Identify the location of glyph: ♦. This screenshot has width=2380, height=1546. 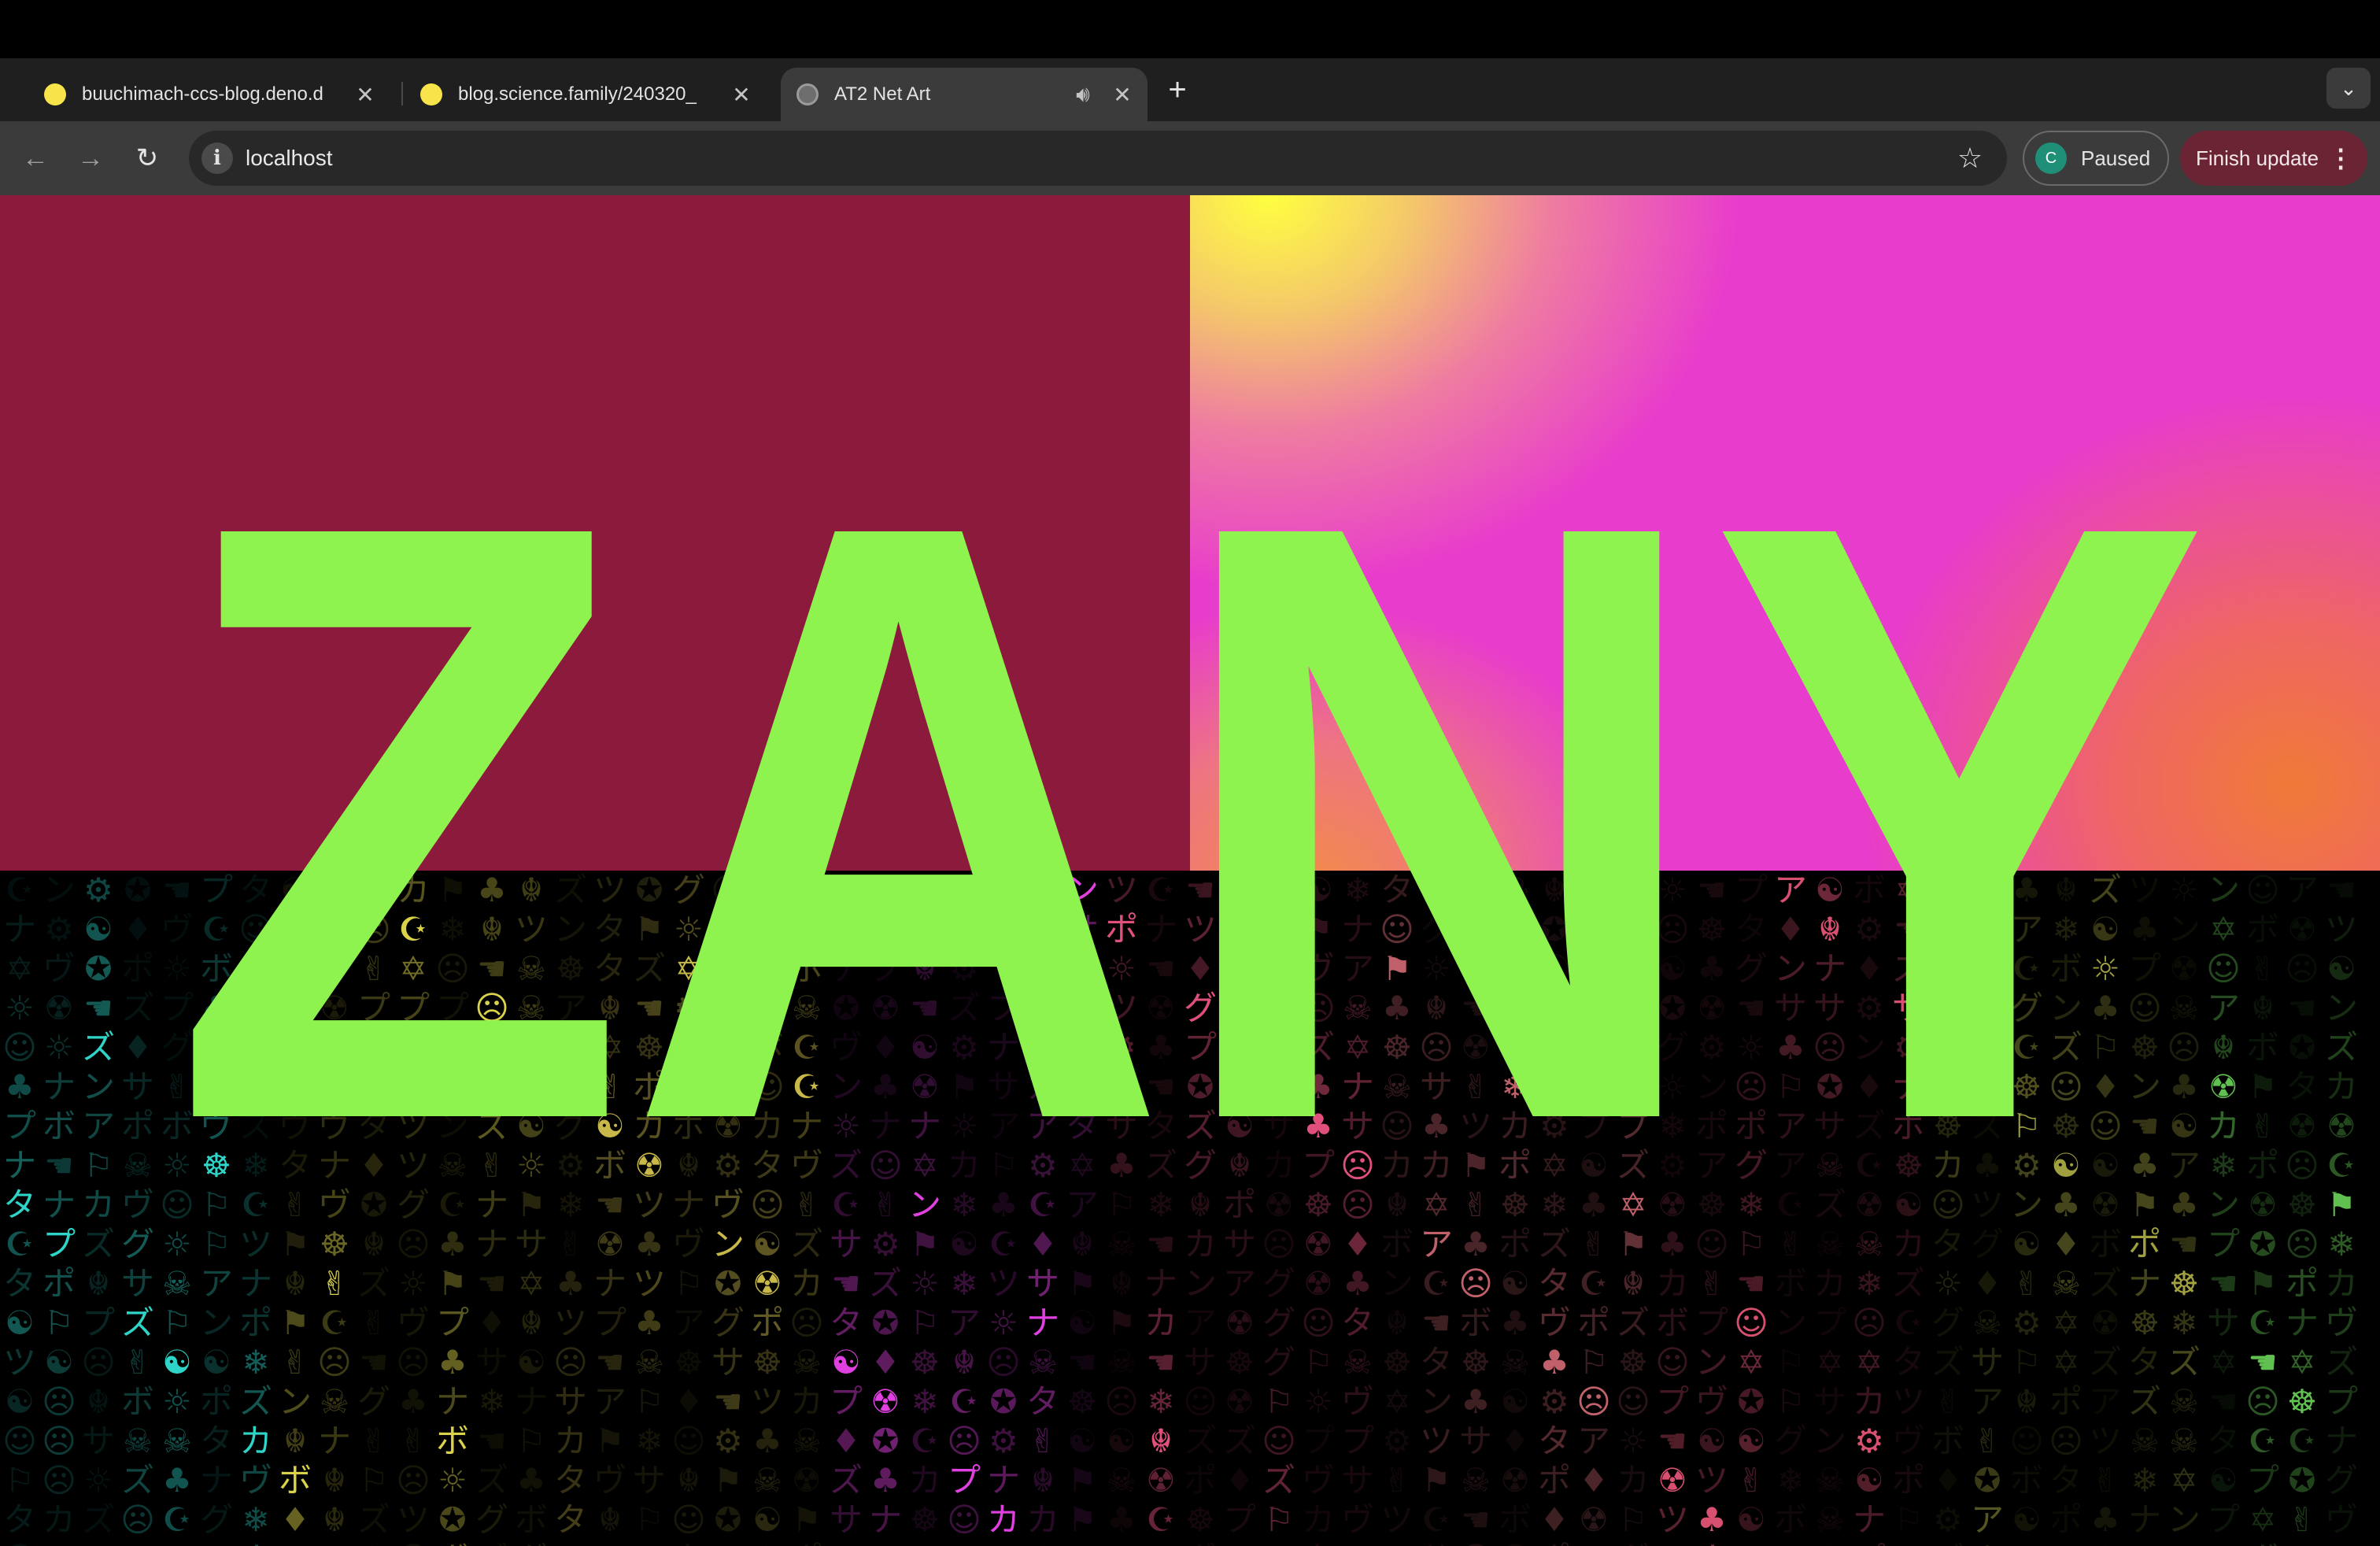
(1948, 1480).